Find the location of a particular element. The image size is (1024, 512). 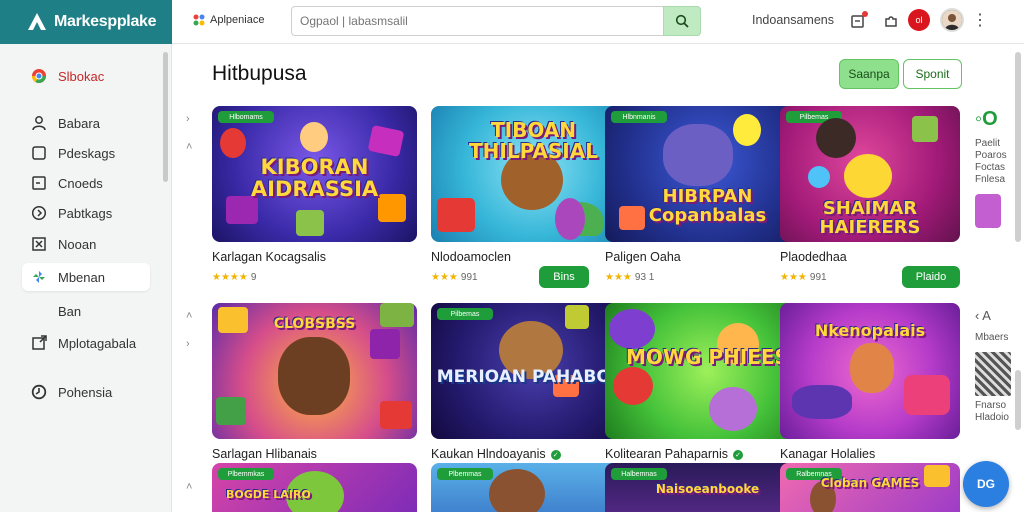

search-input is located at coordinates (480, 21).